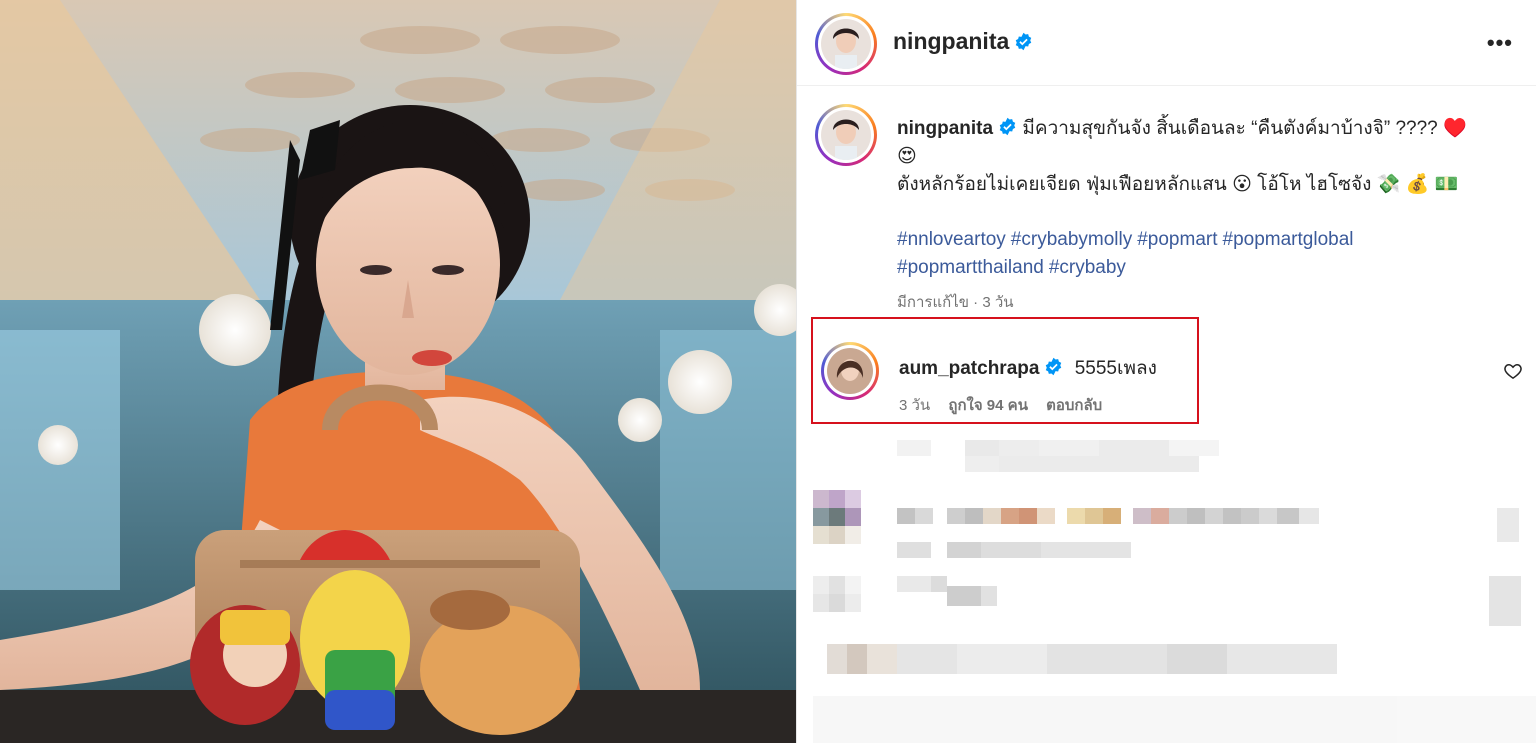  Describe the element at coordinates (846, 135) in the screenshot. I see `caption-author-avatar` at that location.